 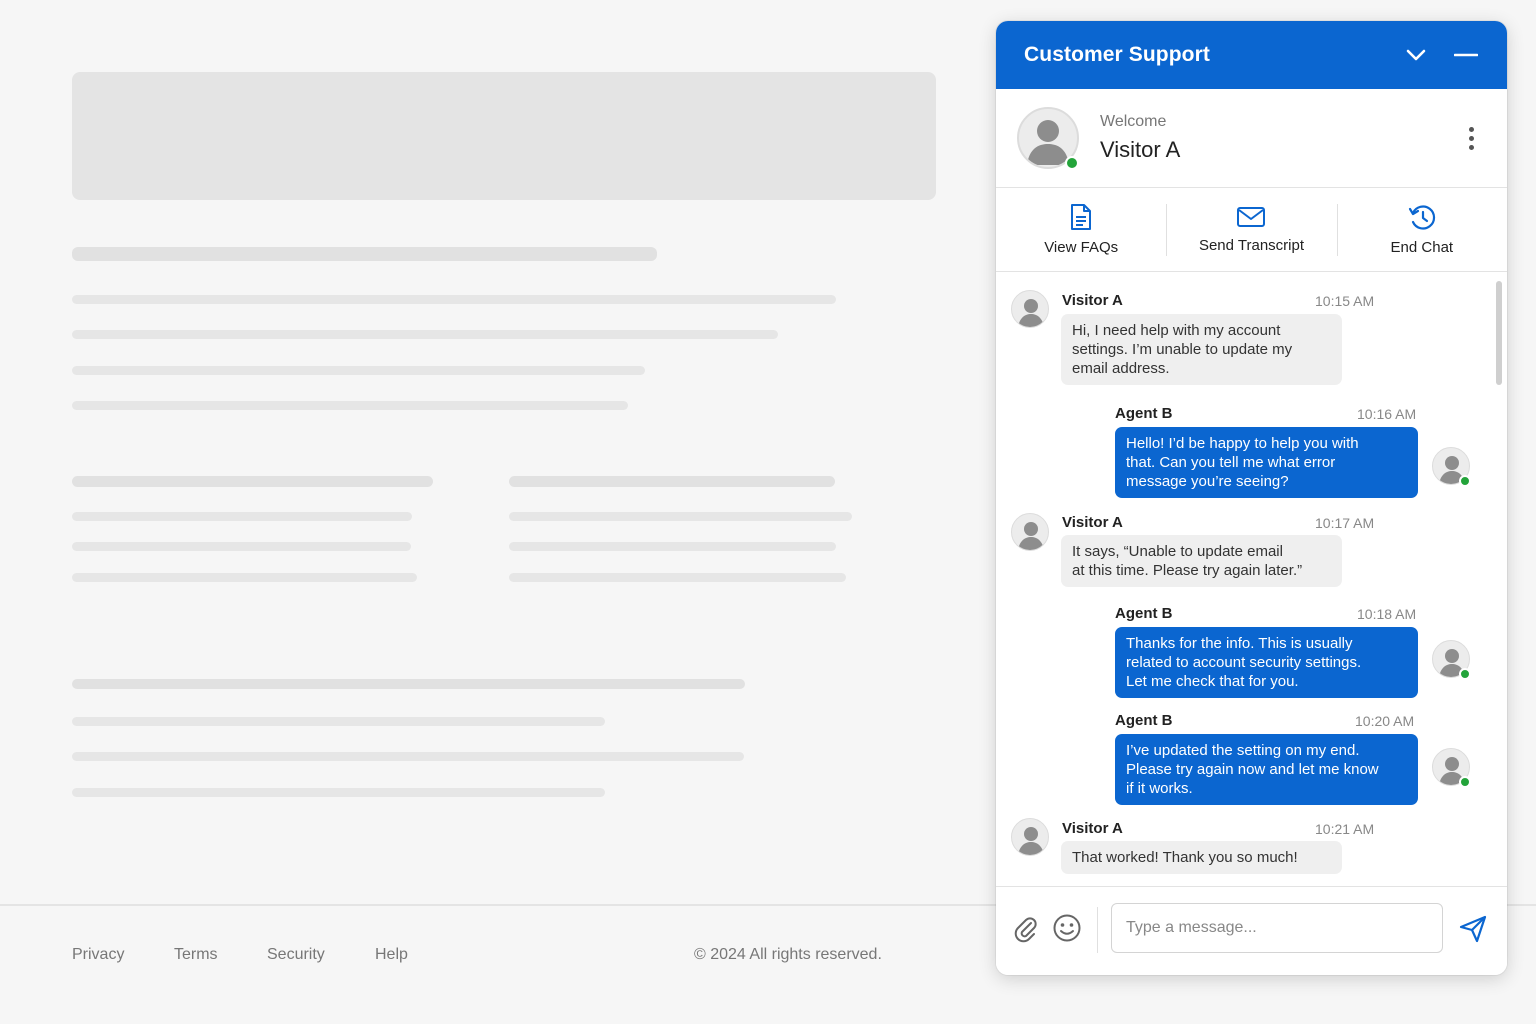 I want to click on send-transcript-button: Send Transcript, so click(x=1251, y=229).